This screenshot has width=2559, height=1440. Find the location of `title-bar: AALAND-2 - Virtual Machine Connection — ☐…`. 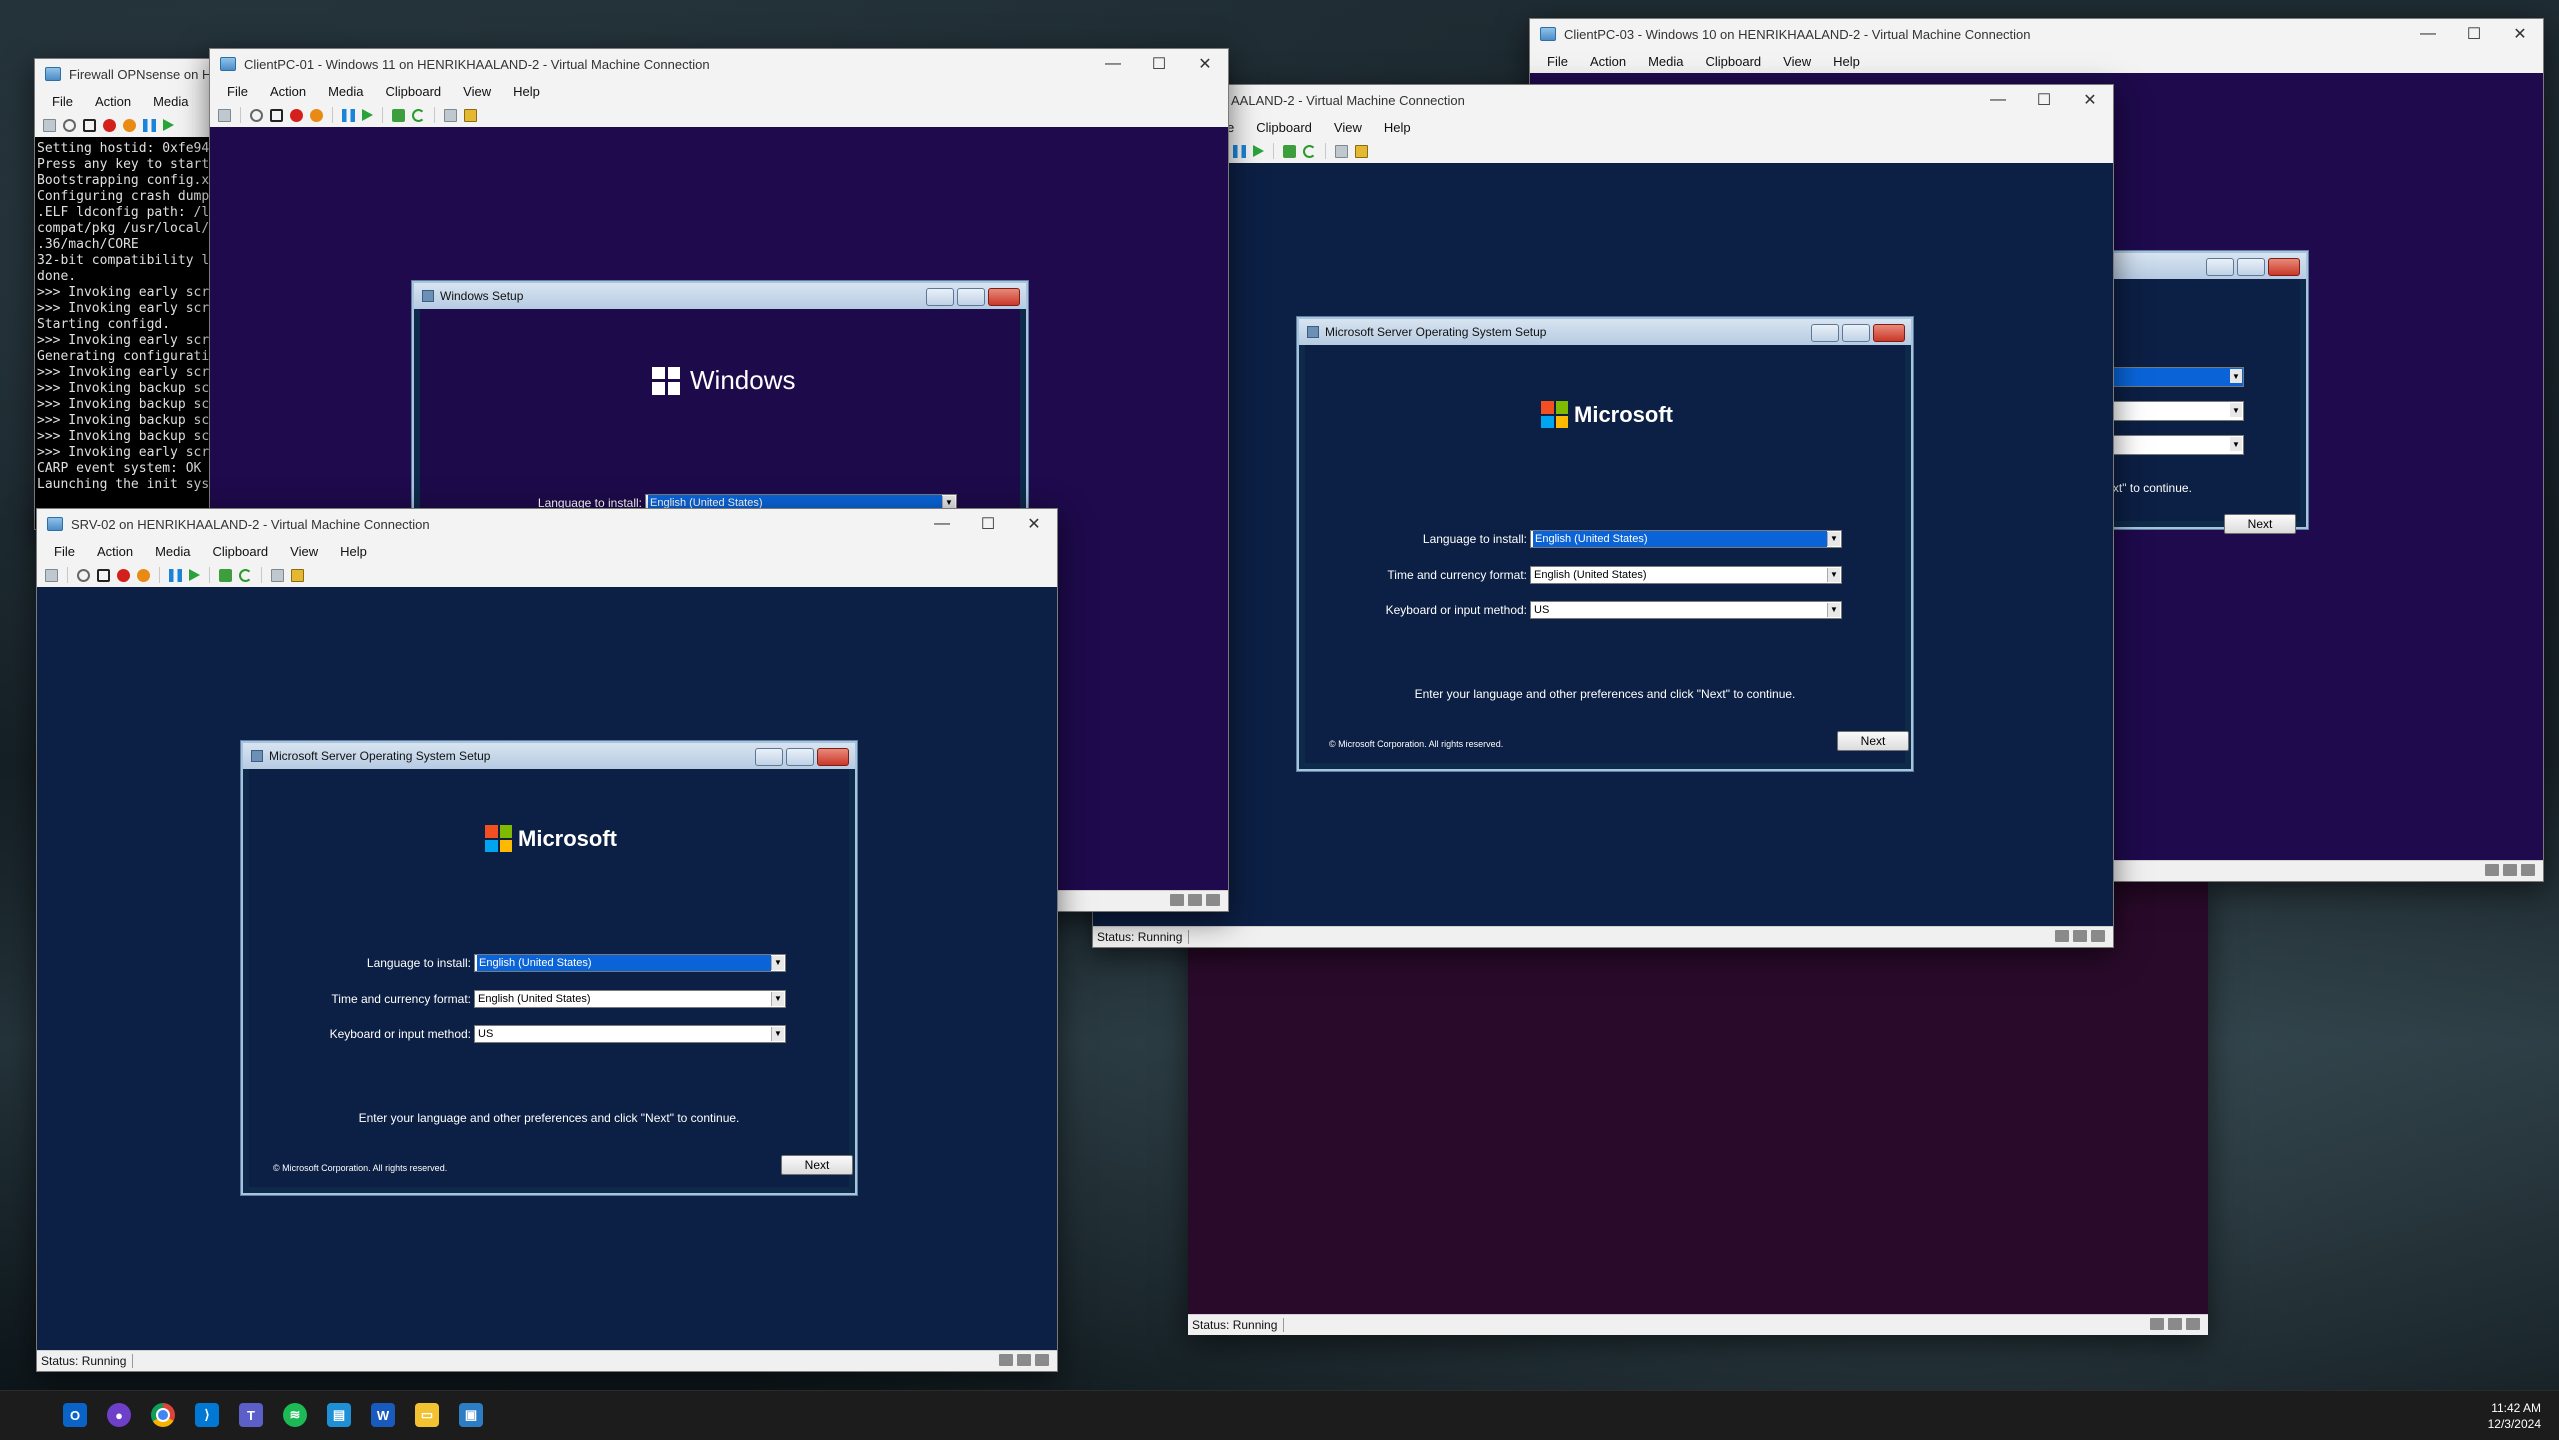

title-bar: AALAND-2 - Virtual Machine Connection — ☐… is located at coordinates (1603, 100).